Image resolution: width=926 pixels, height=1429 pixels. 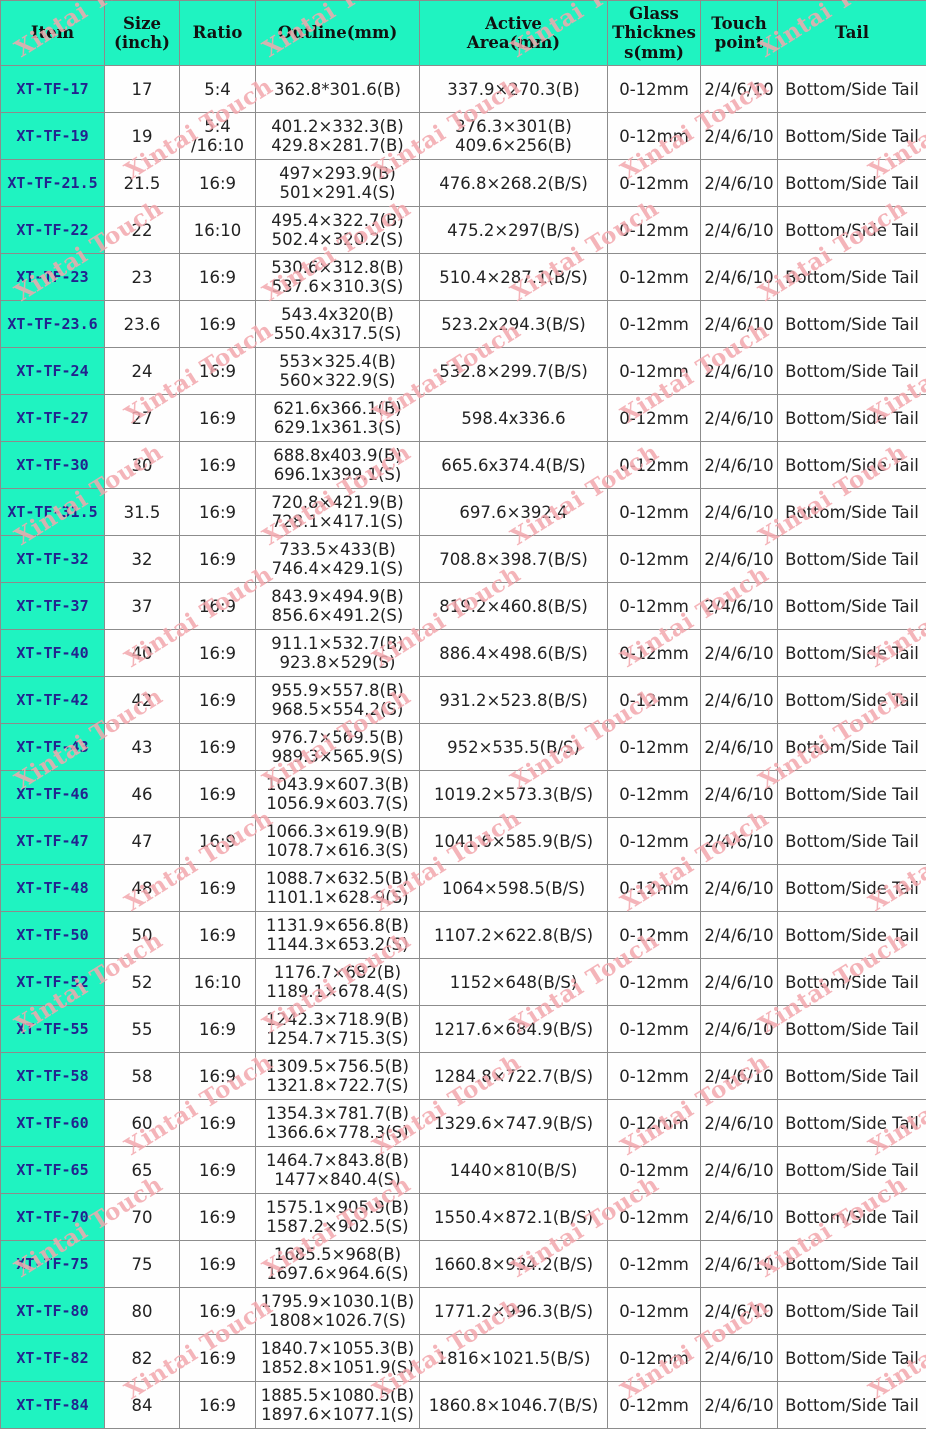 What do you see at coordinates (142, 1076) in the screenshot?
I see `cell-size: 58` at bounding box center [142, 1076].